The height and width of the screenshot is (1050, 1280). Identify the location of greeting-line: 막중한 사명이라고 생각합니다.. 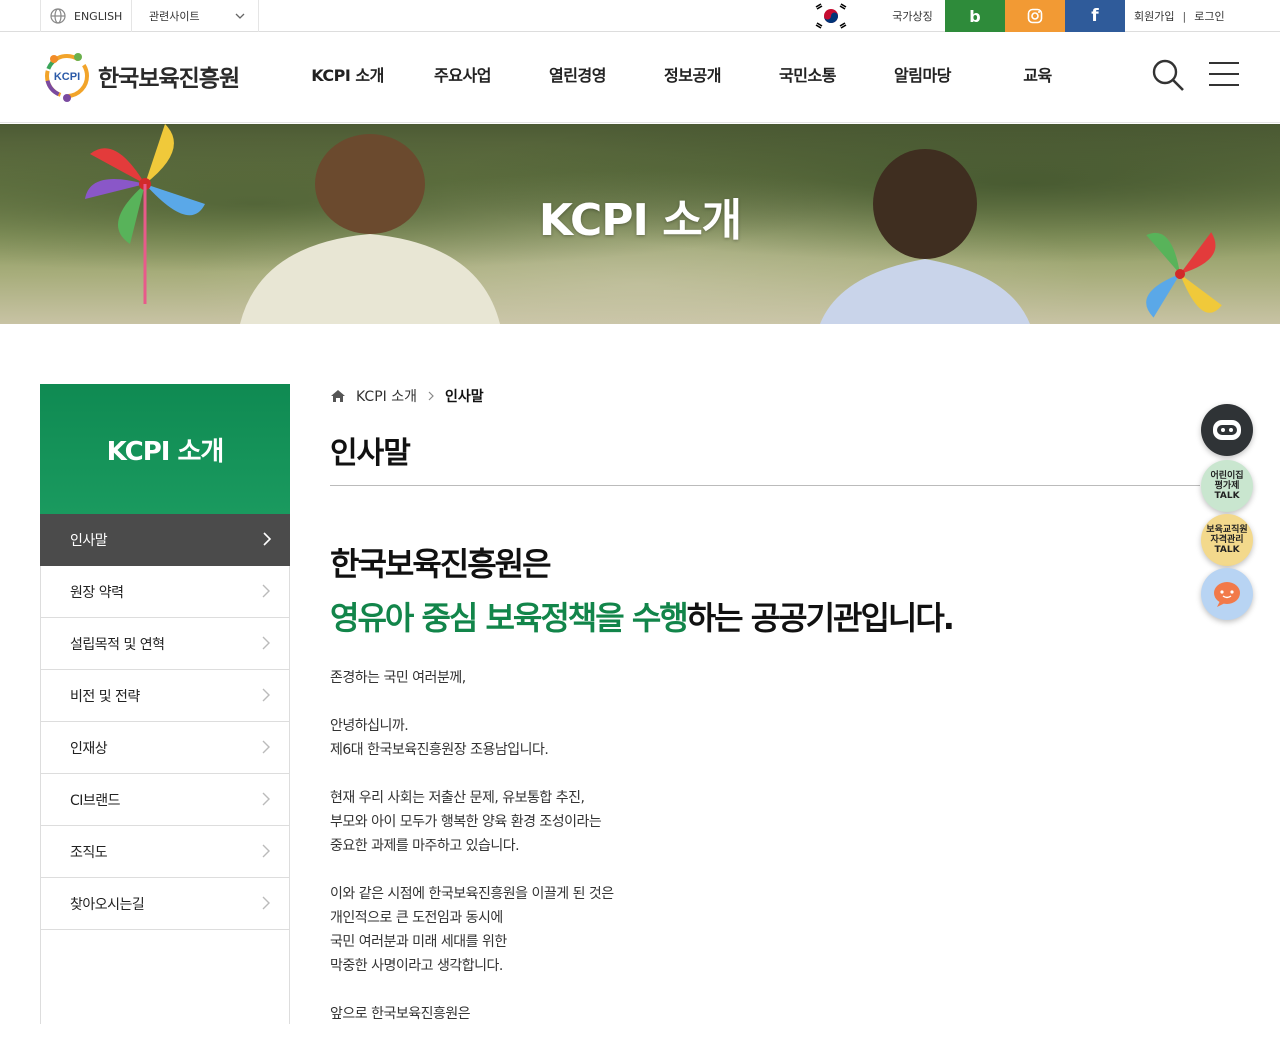
(416, 966).